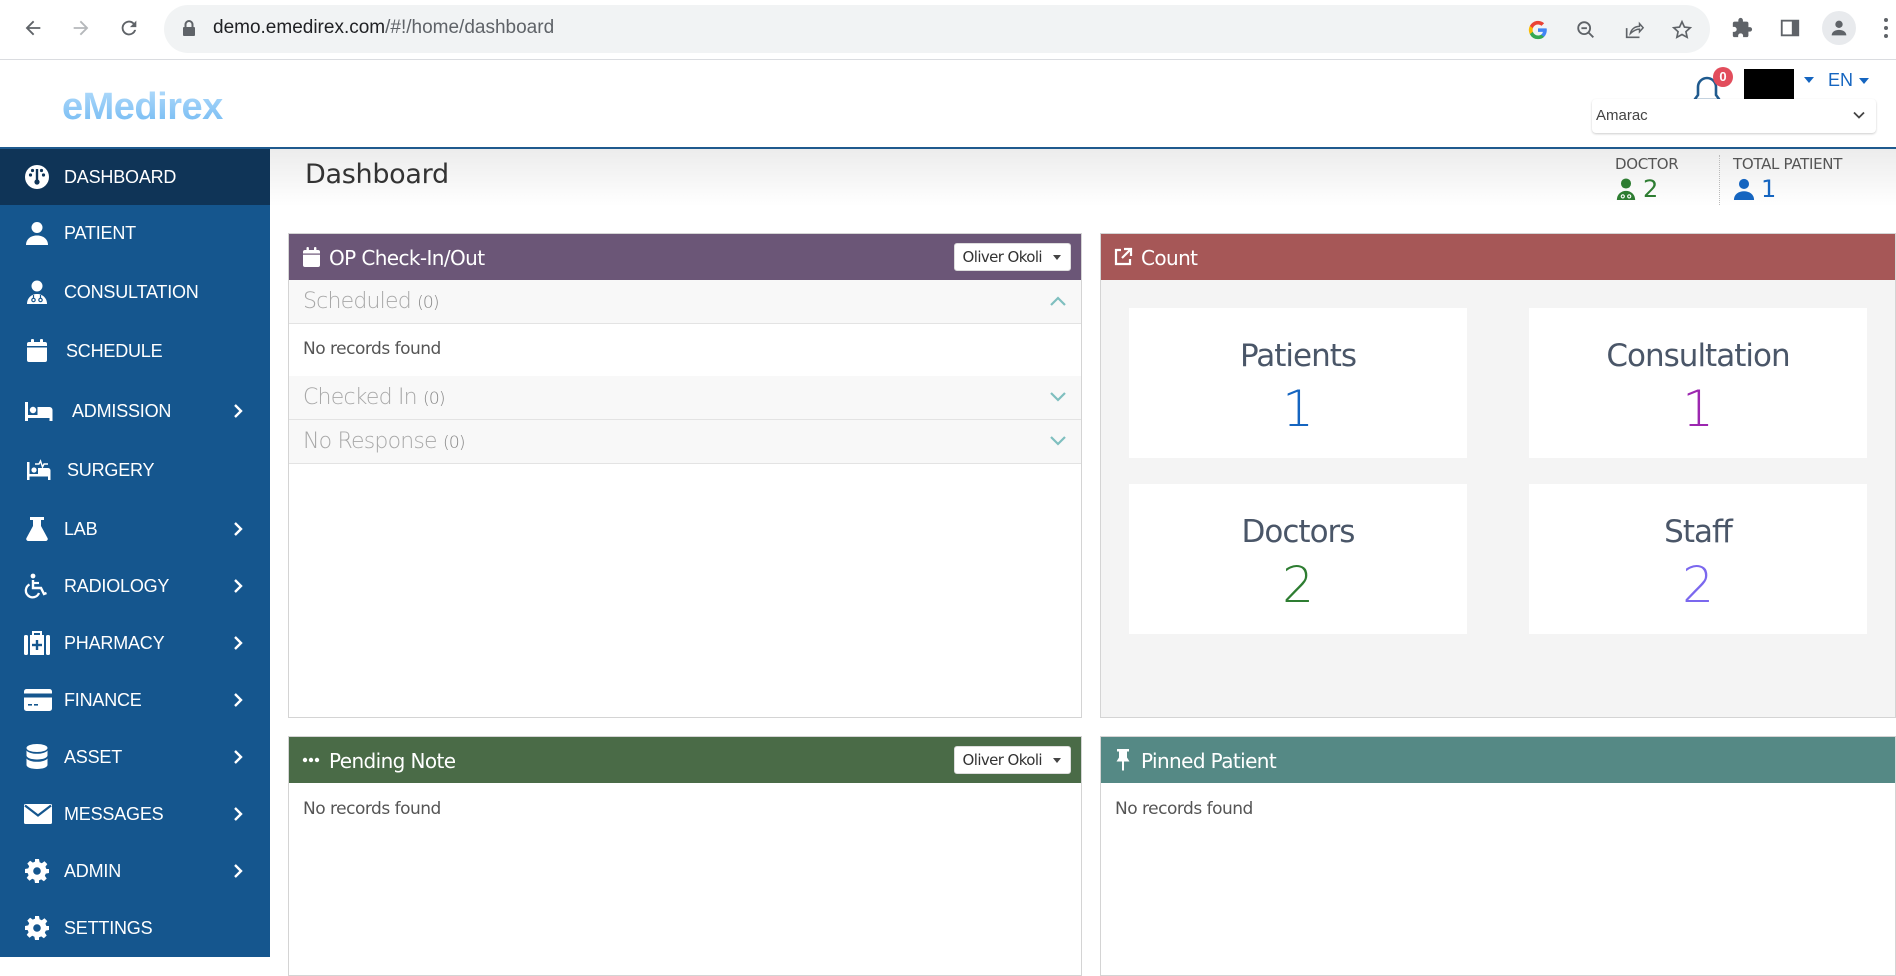 This screenshot has width=1896, height=976. What do you see at coordinates (150, 107) in the screenshot?
I see `logo: eMedirexTM` at bounding box center [150, 107].